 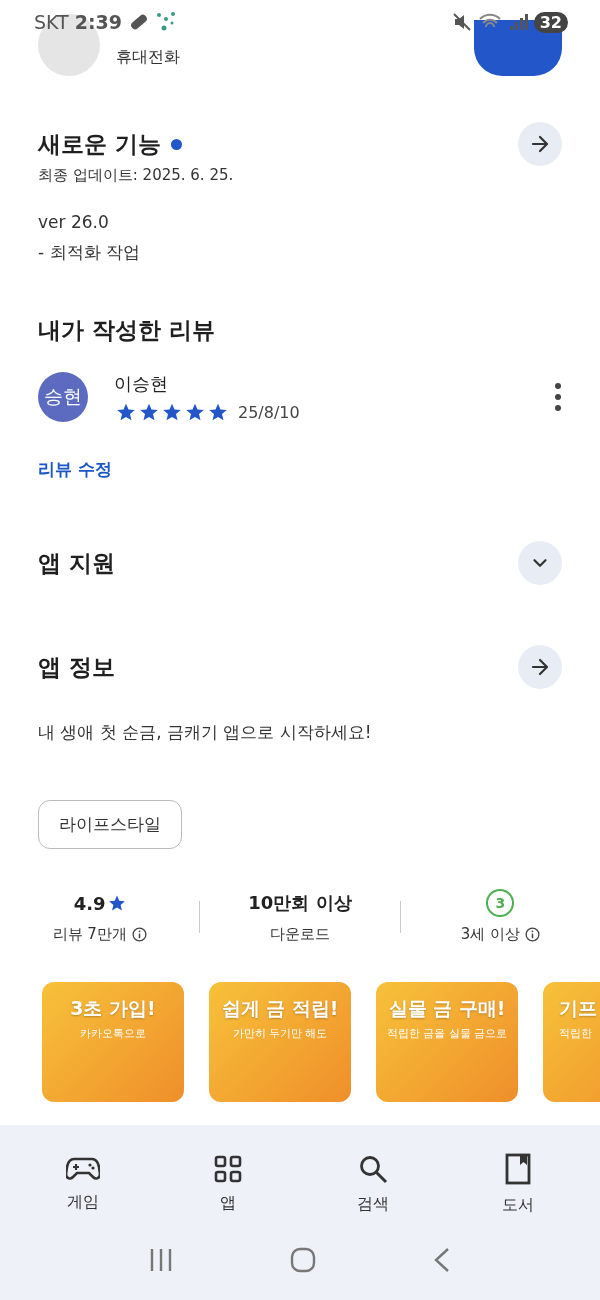 I want to click on signal-icon, so click(x=517, y=22).